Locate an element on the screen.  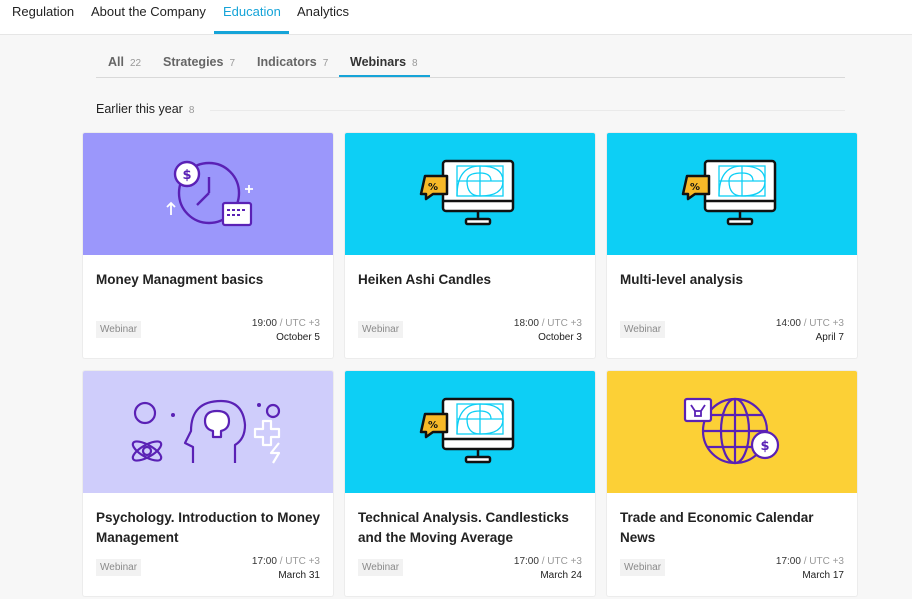
tab-label: Indicators is located at coordinates (287, 62).